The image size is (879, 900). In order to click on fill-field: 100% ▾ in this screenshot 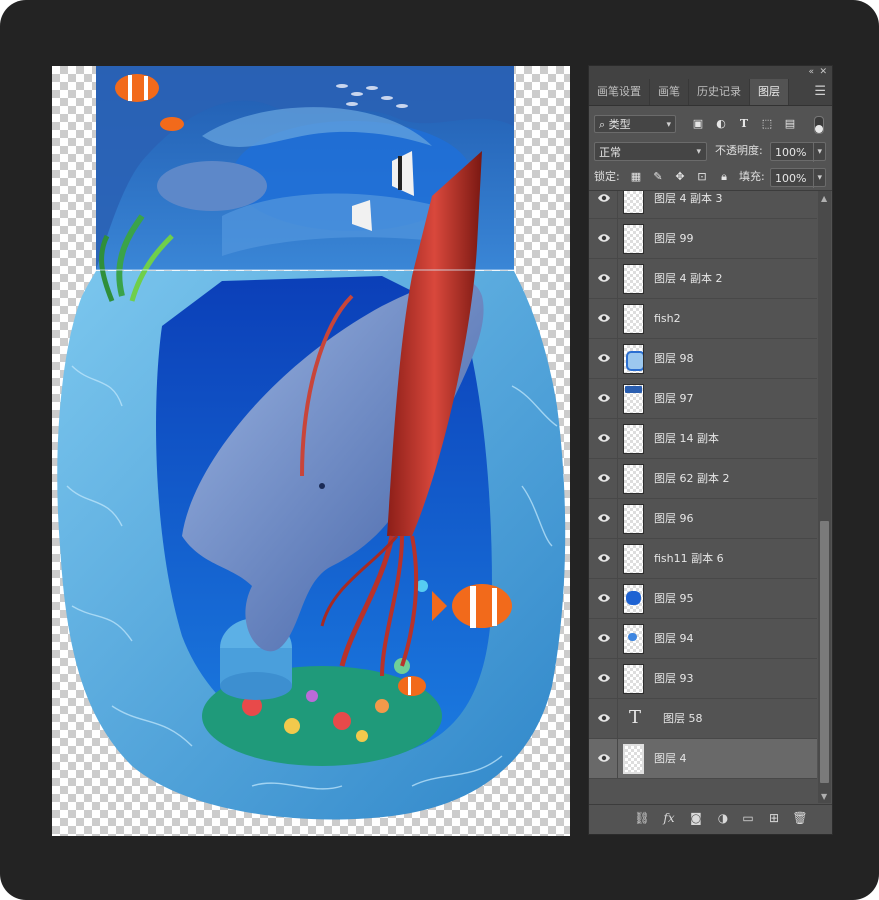, I will do `click(798, 178)`.